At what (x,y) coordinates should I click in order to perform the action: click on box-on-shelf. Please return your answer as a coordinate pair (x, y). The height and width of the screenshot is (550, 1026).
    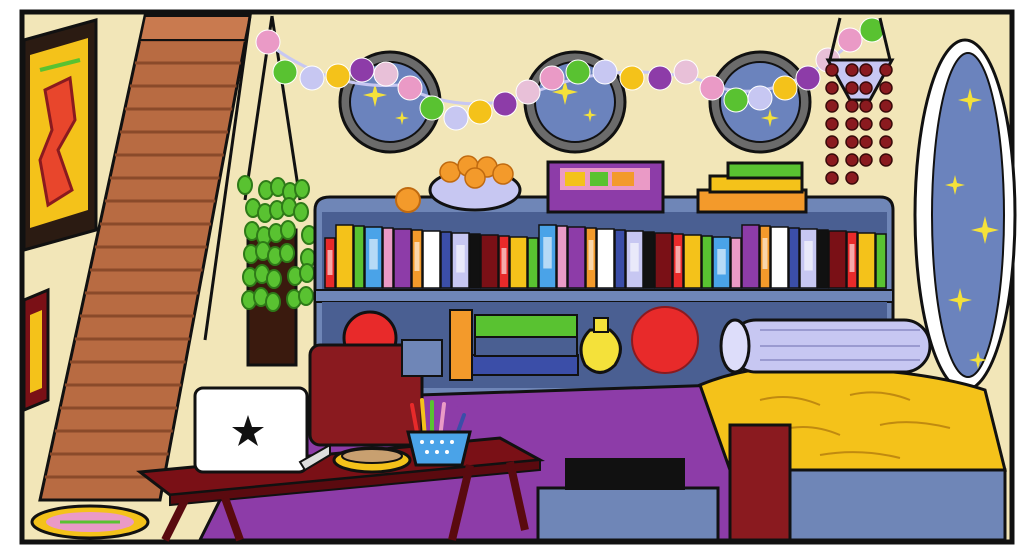
    Looking at the image, I should click on (605, 187).